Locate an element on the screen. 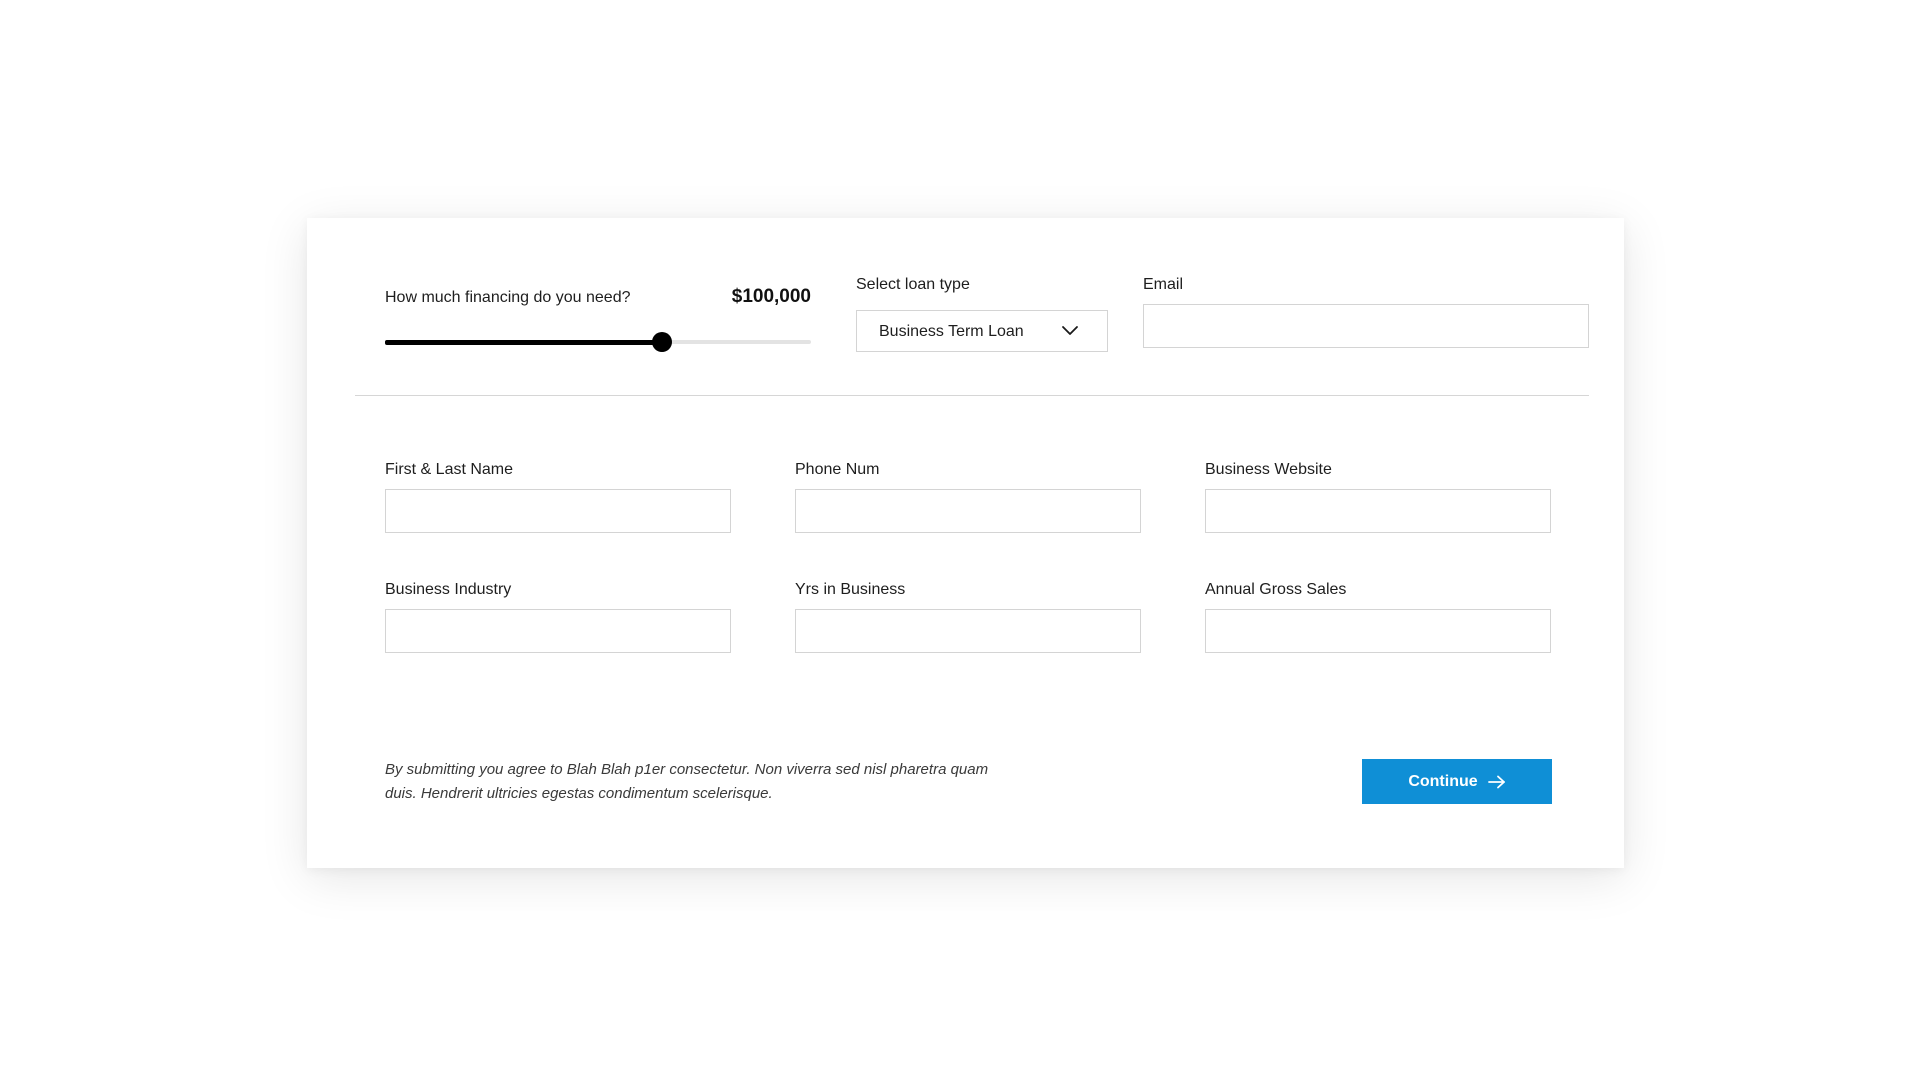 The image size is (1920, 1080). name-label: First & Last Name is located at coordinates (449, 469).